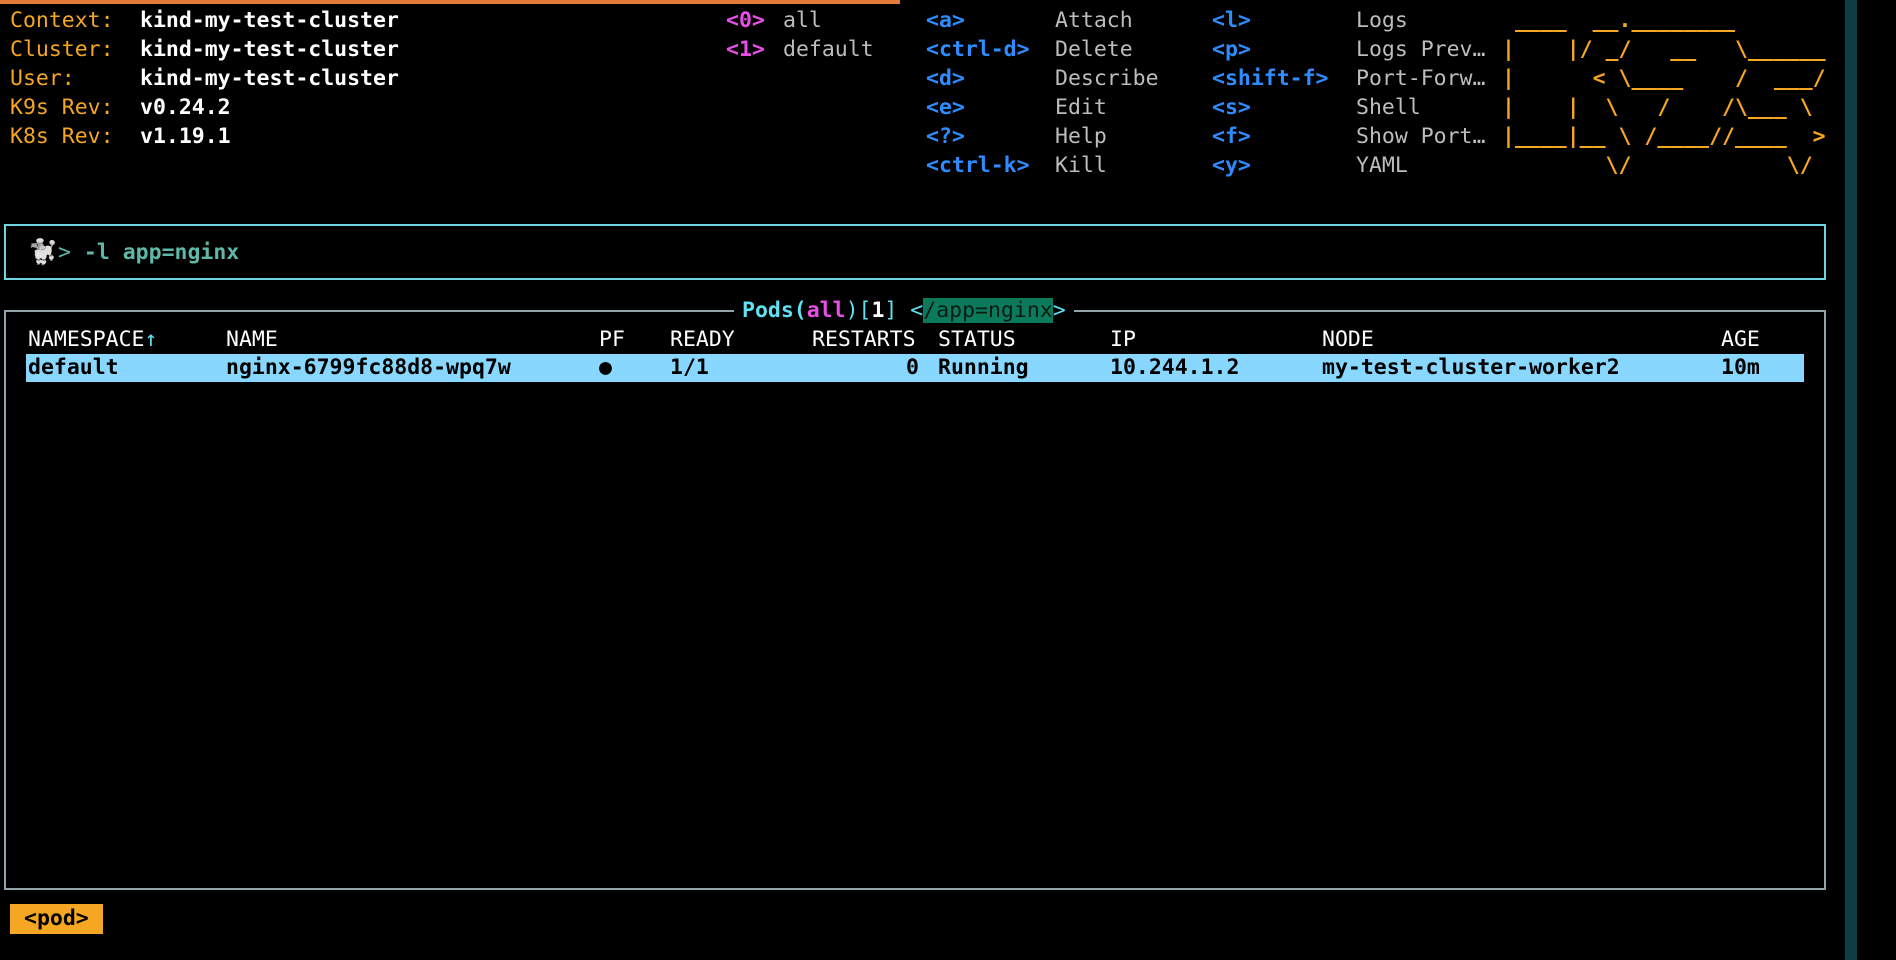 The width and height of the screenshot is (1896, 960). Describe the element at coordinates (1107, 78) in the screenshot. I see `shortcut-describe: Describe` at that location.